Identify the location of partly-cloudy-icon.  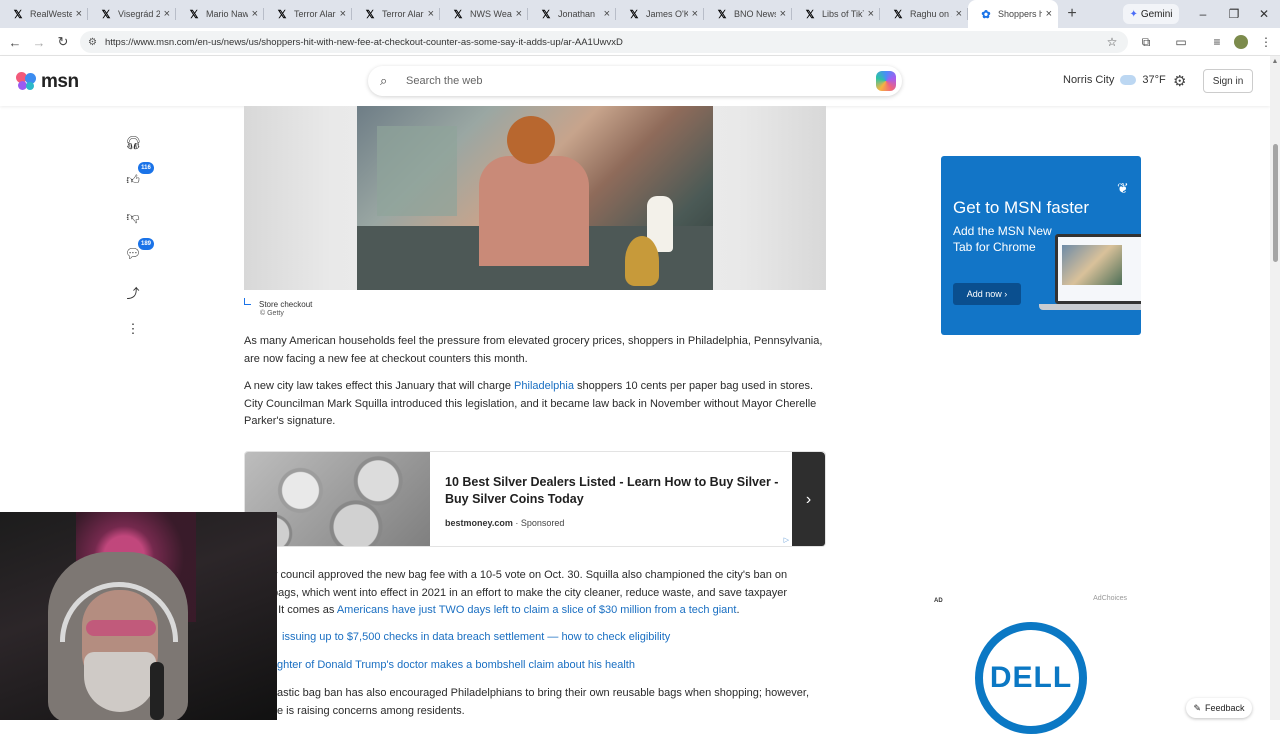
(1128, 78).